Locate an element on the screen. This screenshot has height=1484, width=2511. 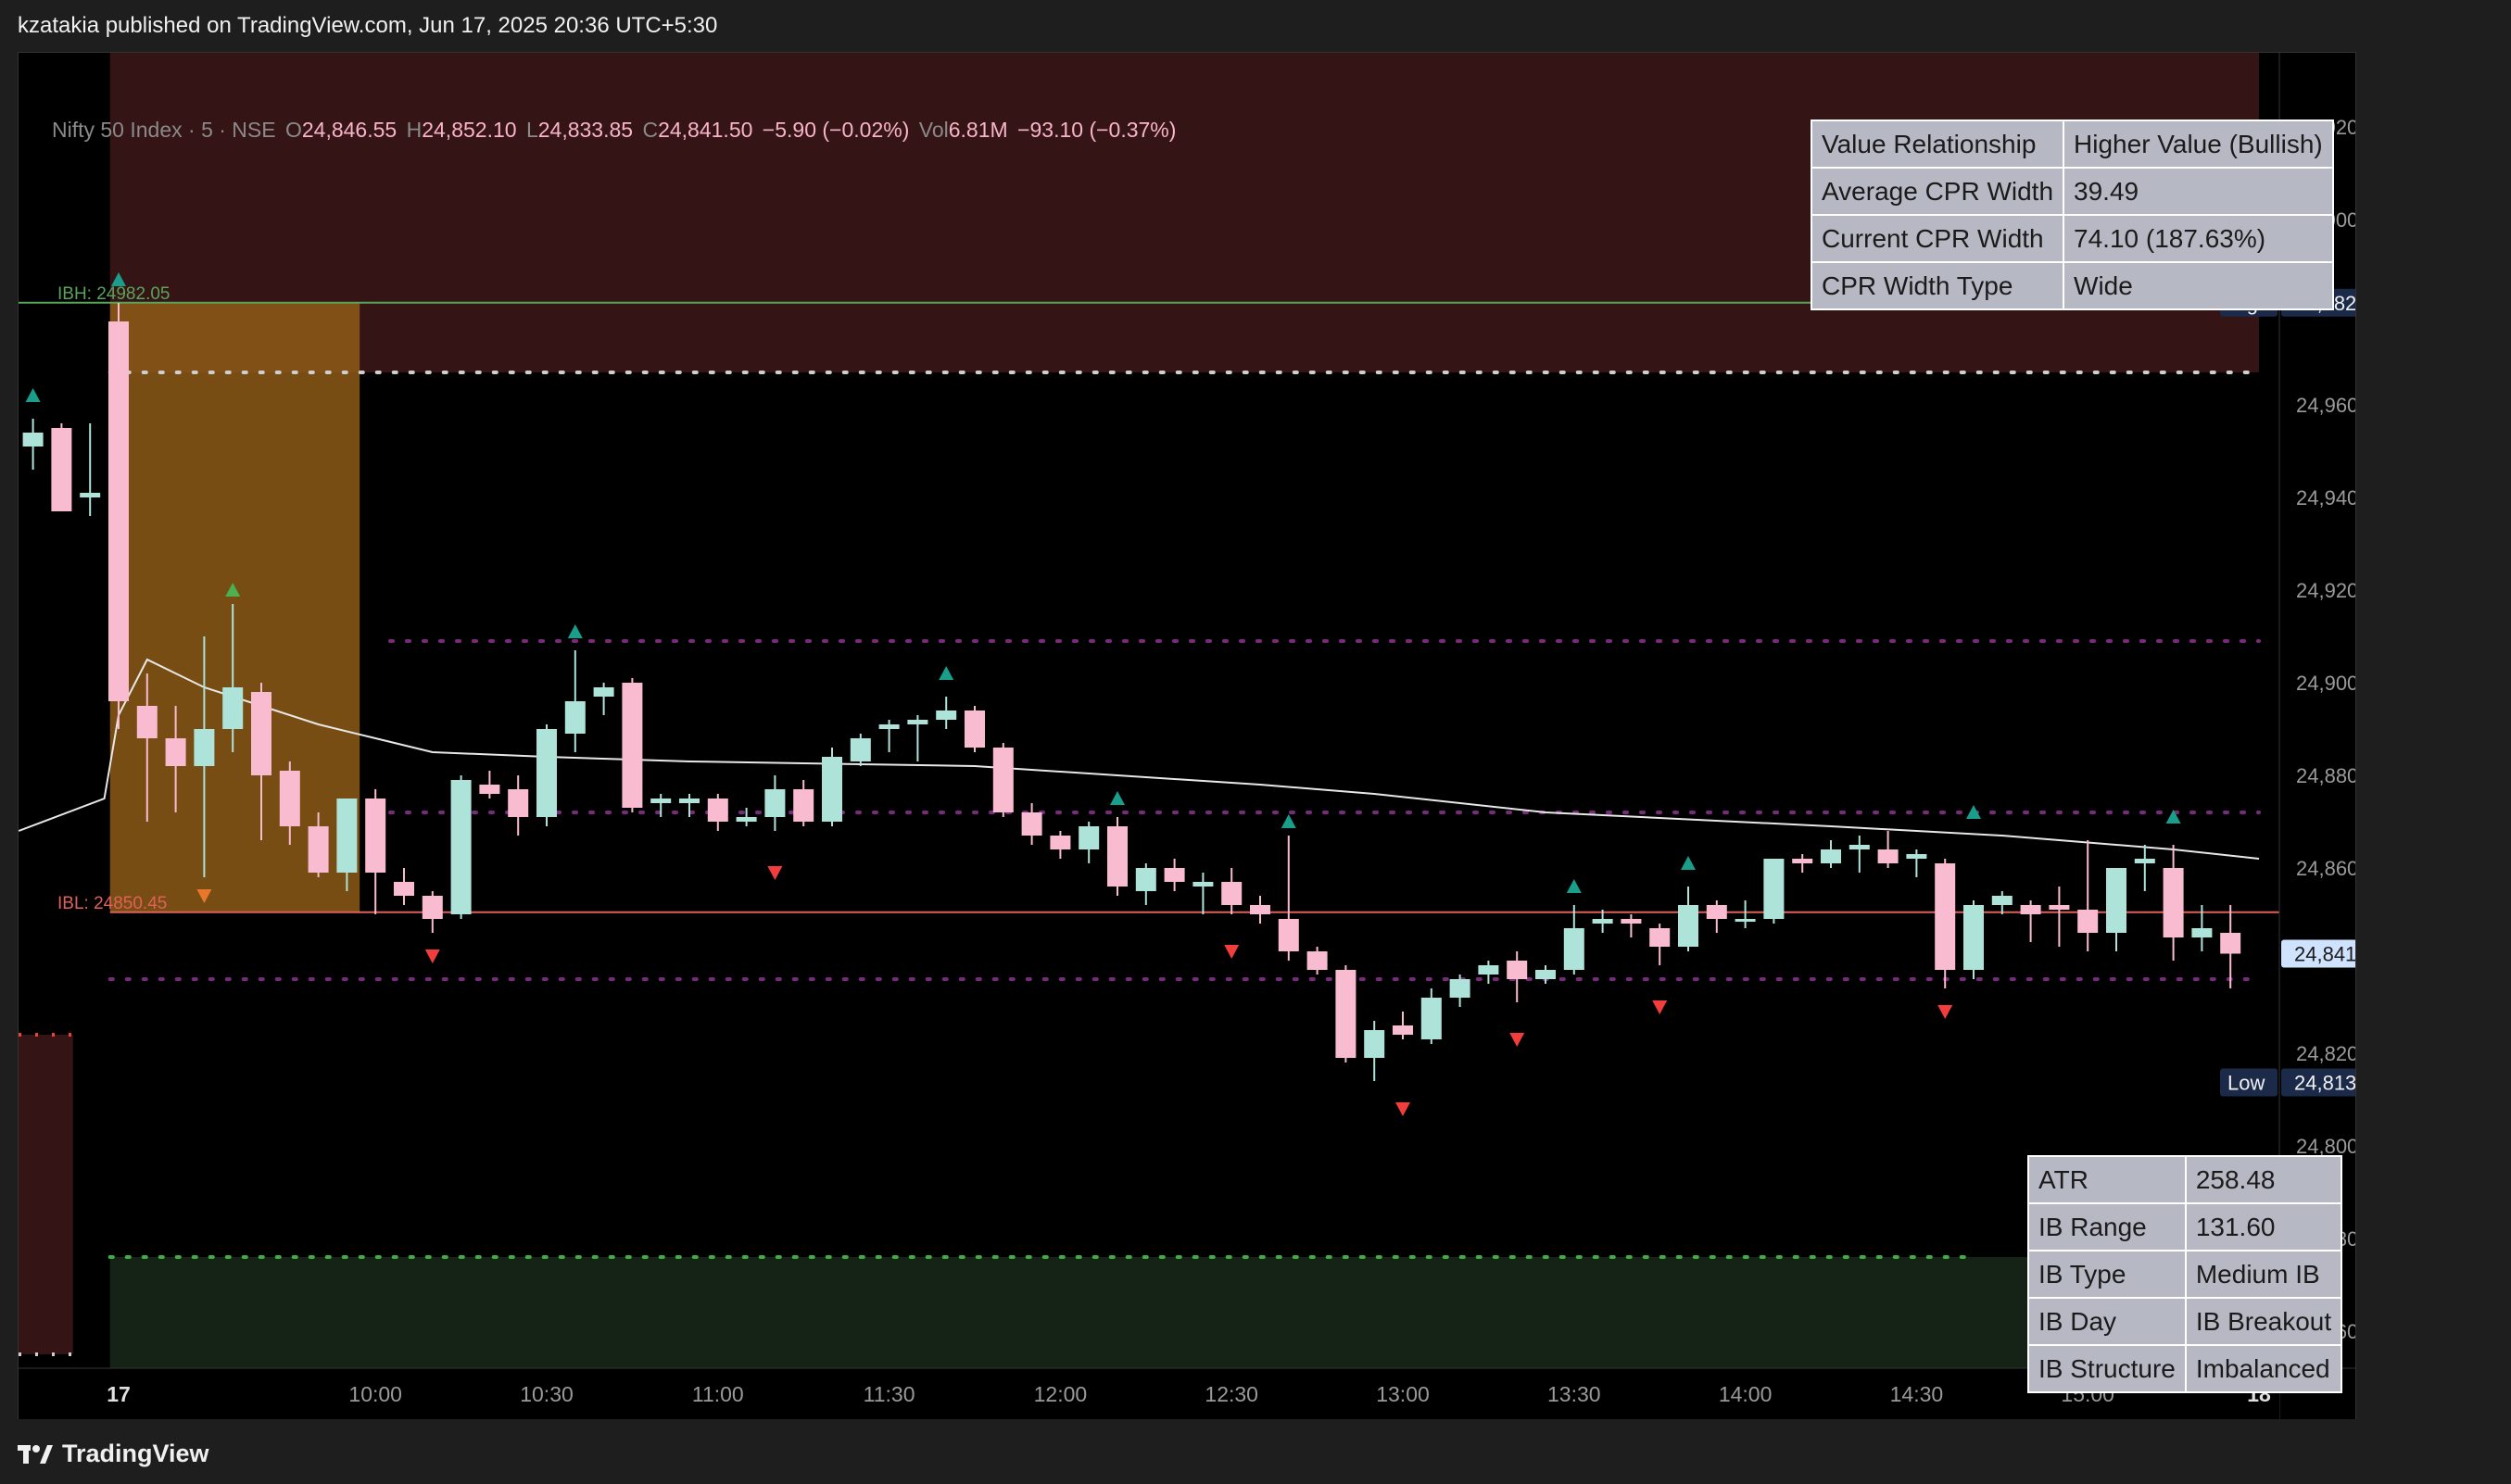
x-tick-label: 11:00 is located at coordinates (718, 1394).